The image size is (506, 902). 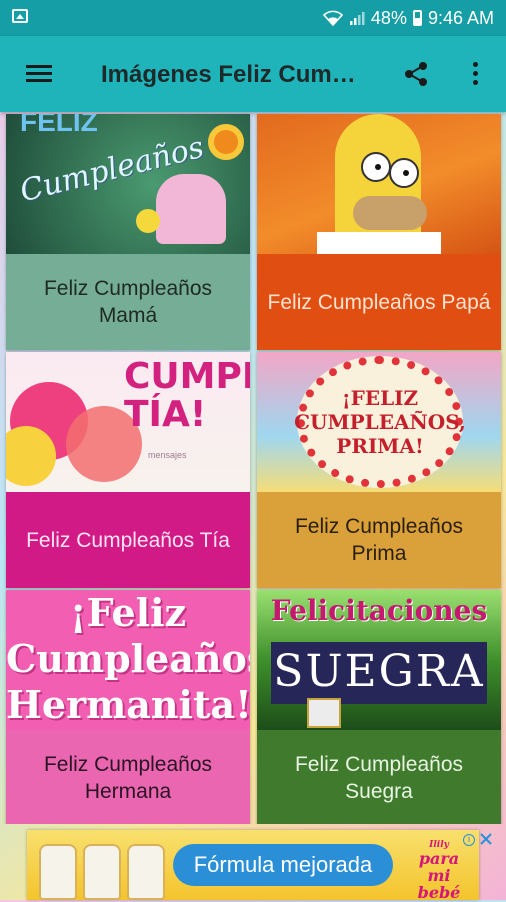 What do you see at coordinates (469, 840) in the screenshot?
I see `ad-info-icon: i` at bounding box center [469, 840].